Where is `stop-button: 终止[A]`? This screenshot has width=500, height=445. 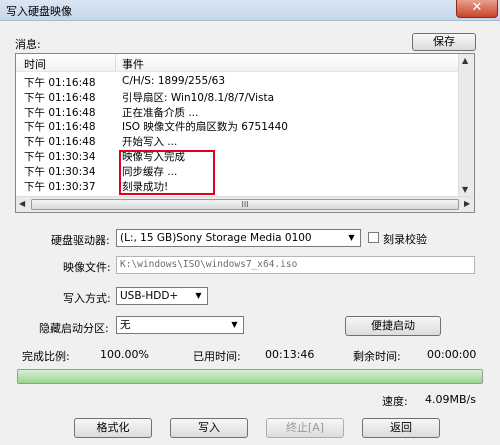 stop-button: 终止[A] is located at coordinates (305, 428).